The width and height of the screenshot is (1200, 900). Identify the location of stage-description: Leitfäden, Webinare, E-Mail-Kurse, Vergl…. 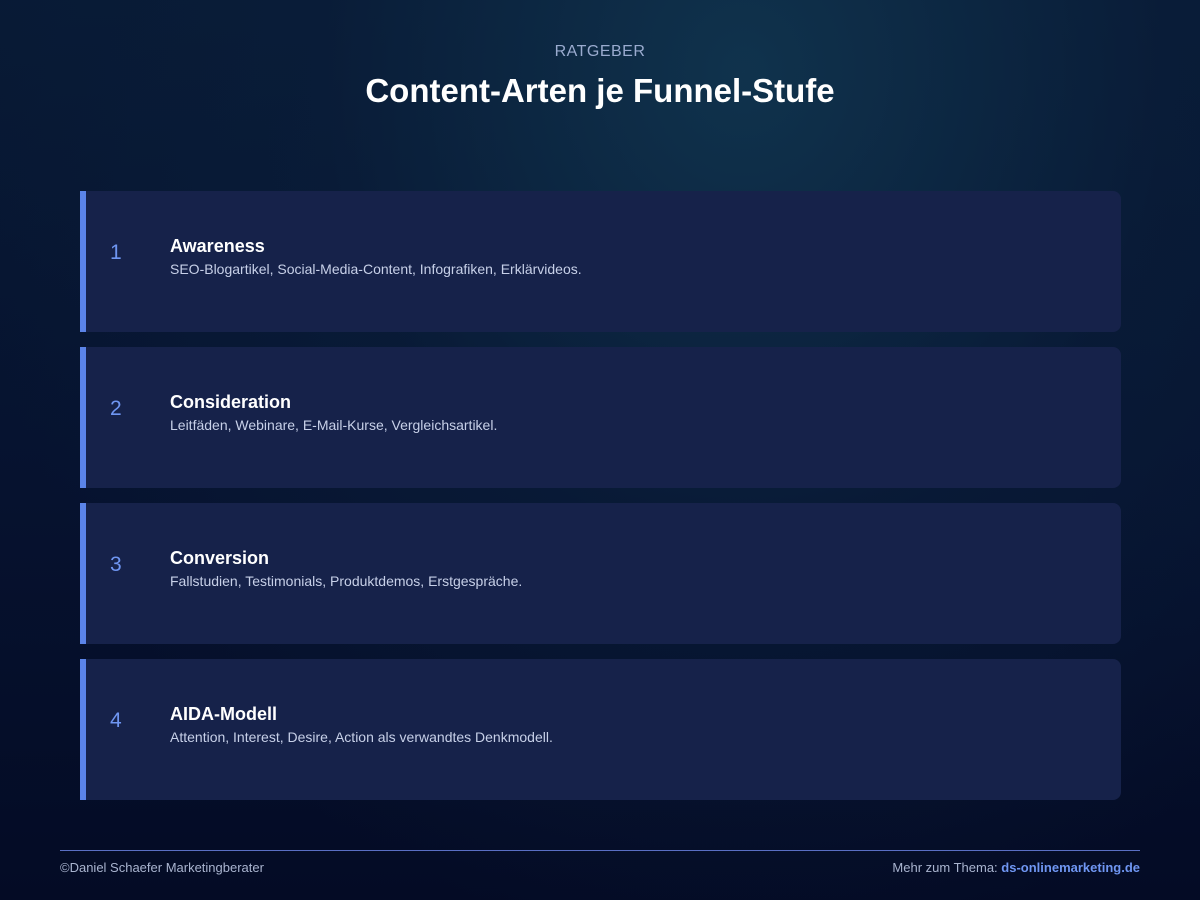
(334, 425).